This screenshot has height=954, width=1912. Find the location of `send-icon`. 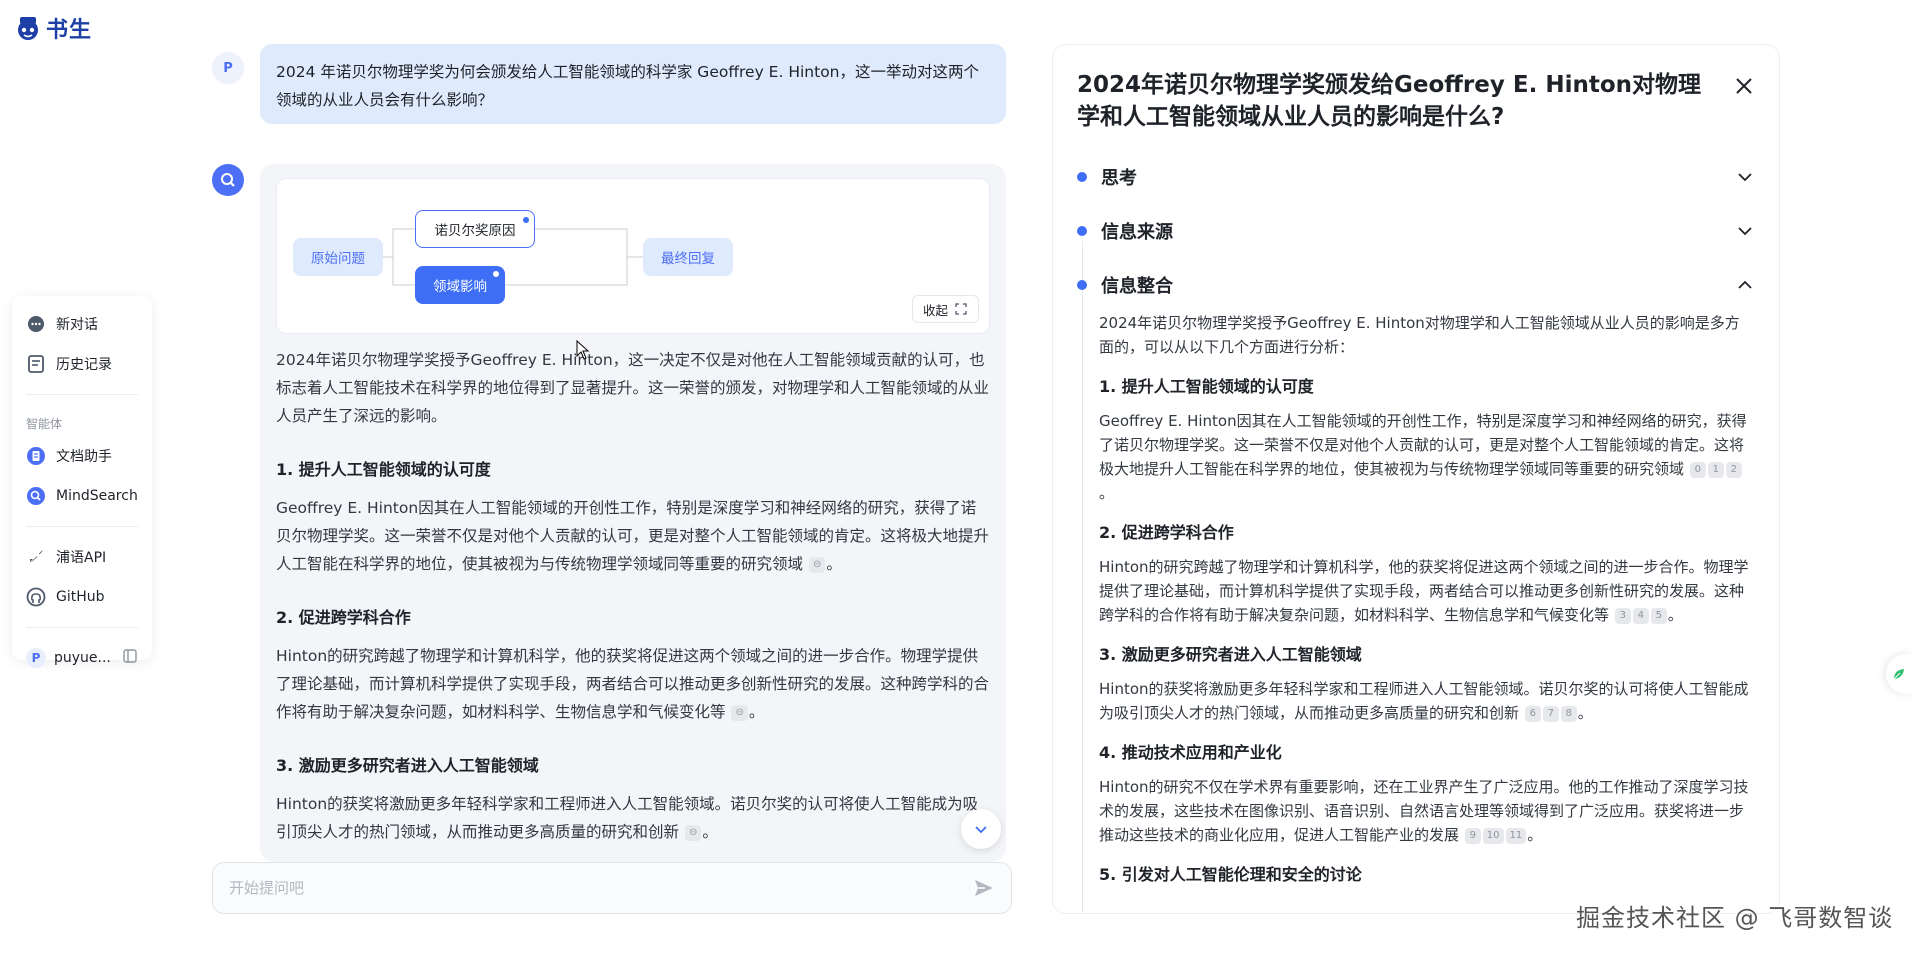

send-icon is located at coordinates (984, 888).